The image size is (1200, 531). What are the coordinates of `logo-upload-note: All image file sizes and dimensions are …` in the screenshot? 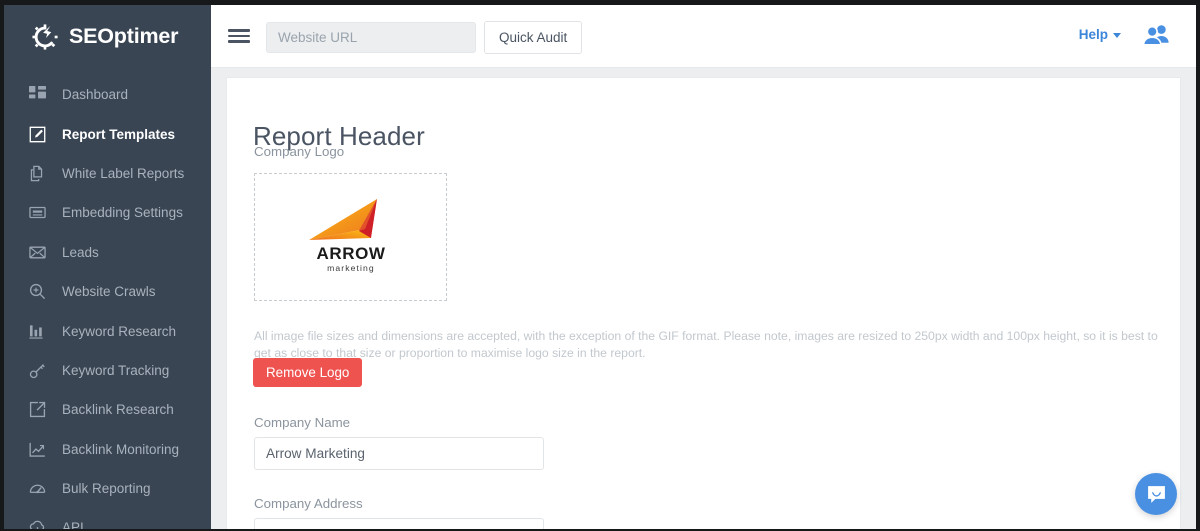 It's located at (706, 345).